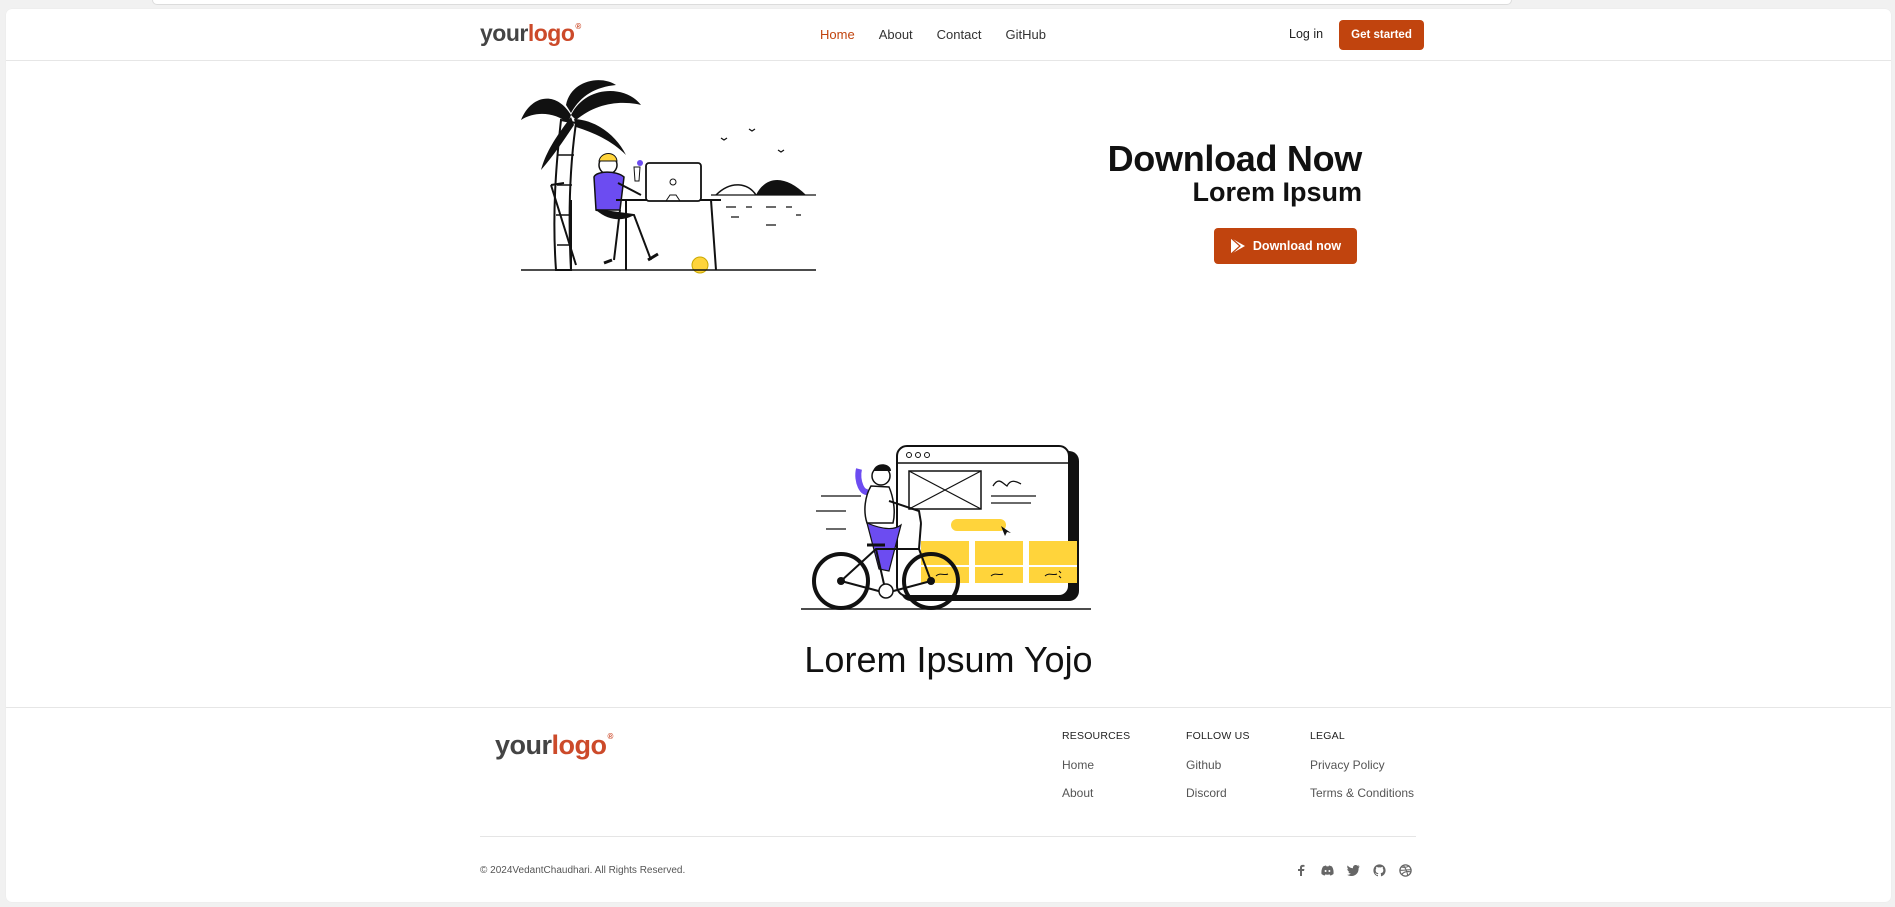 The image size is (1895, 907). What do you see at coordinates (1306, 34) in the screenshot?
I see `login-link: Log in` at bounding box center [1306, 34].